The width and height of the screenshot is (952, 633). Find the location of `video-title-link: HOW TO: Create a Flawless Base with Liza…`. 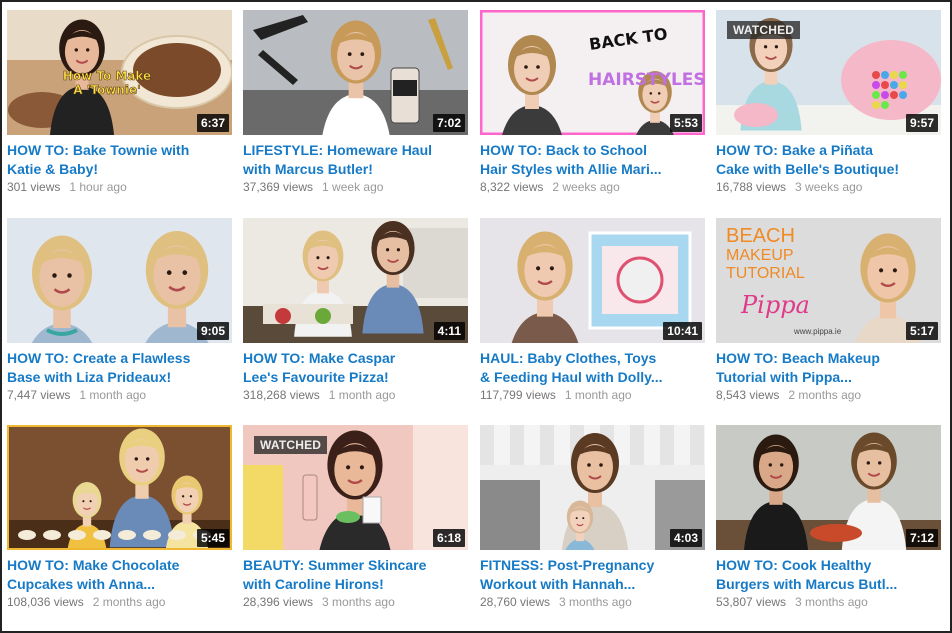

video-title-link: HOW TO: Create a Flawless Base with Liza… is located at coordinates (123, 368).